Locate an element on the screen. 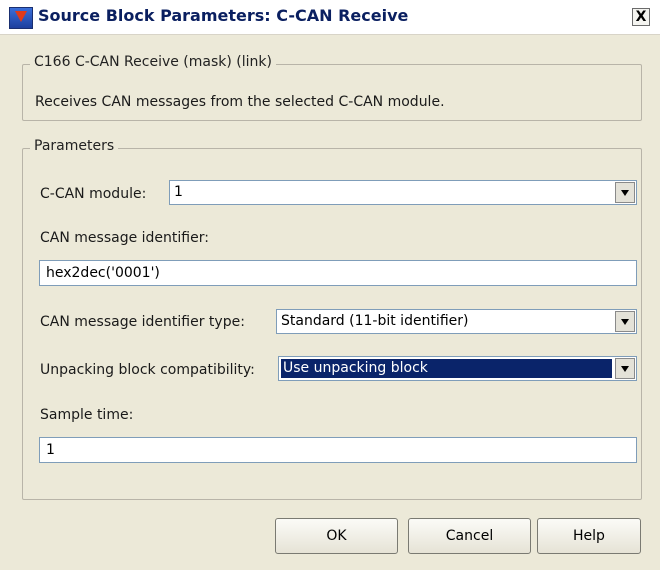  cancel-button: Cancel is located at coordinates (469, 536).